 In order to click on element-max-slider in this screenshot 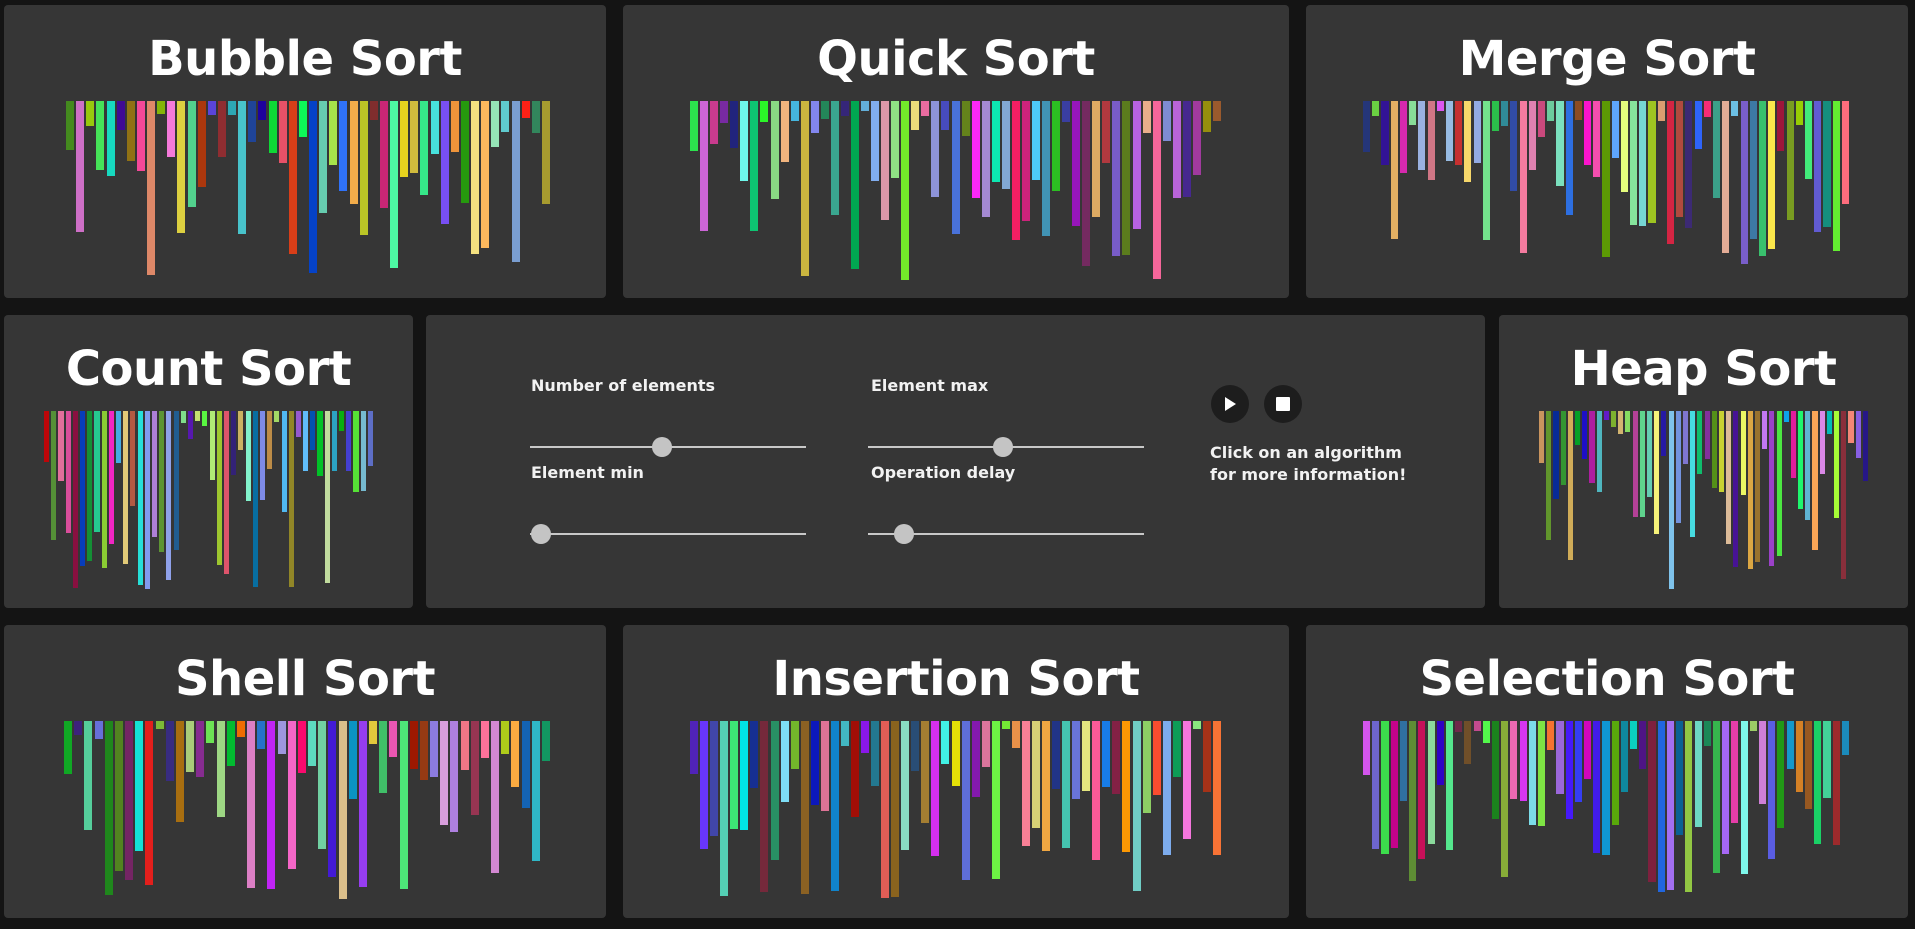, I will do `click(1006, 447)`.